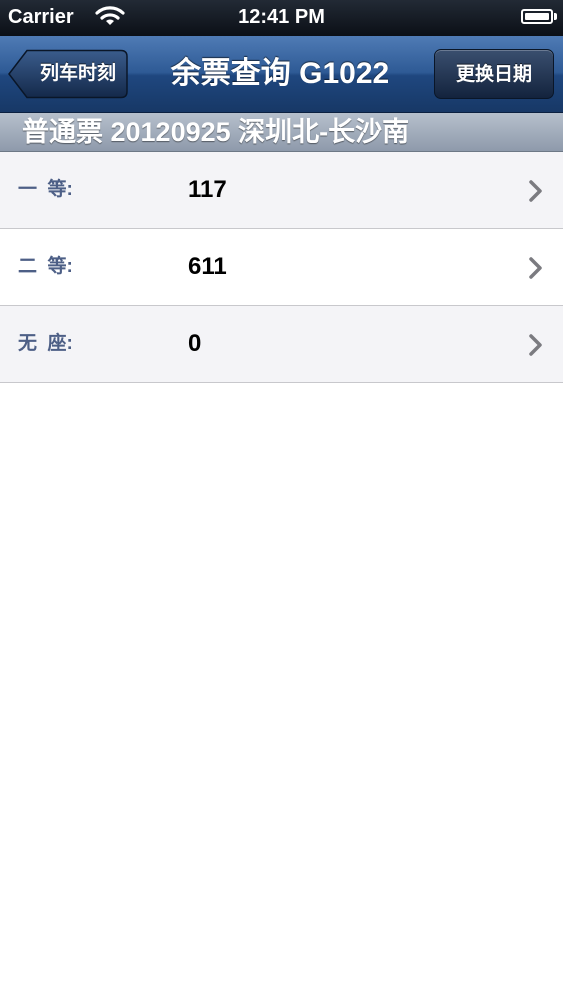 The height and width of the screenshot is (1000, 563). I want to click on status-time: 12:41 PM, so click(281, 17).